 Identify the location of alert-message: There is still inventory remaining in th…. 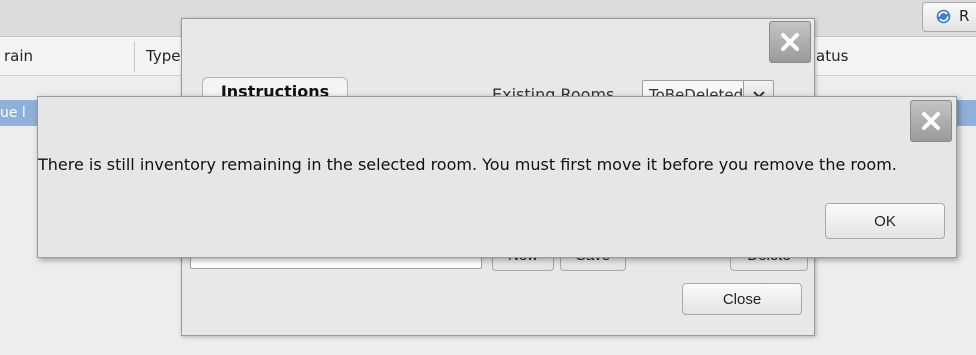
(467, 164).